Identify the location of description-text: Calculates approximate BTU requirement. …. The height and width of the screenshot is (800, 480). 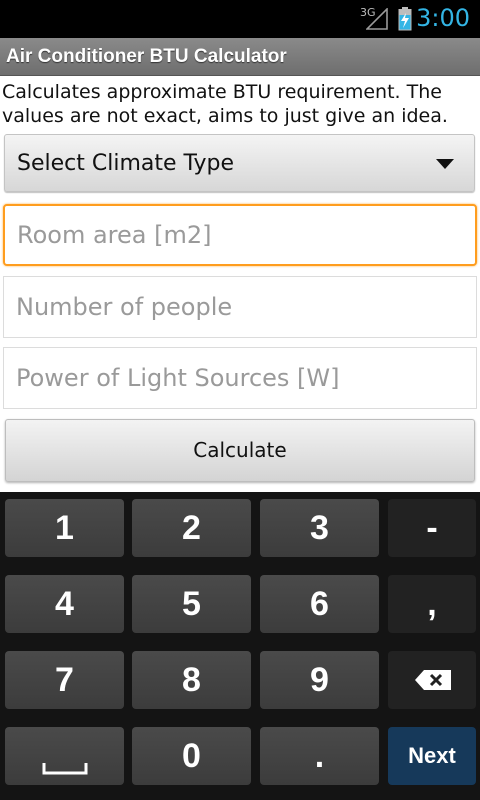
(225, 104).